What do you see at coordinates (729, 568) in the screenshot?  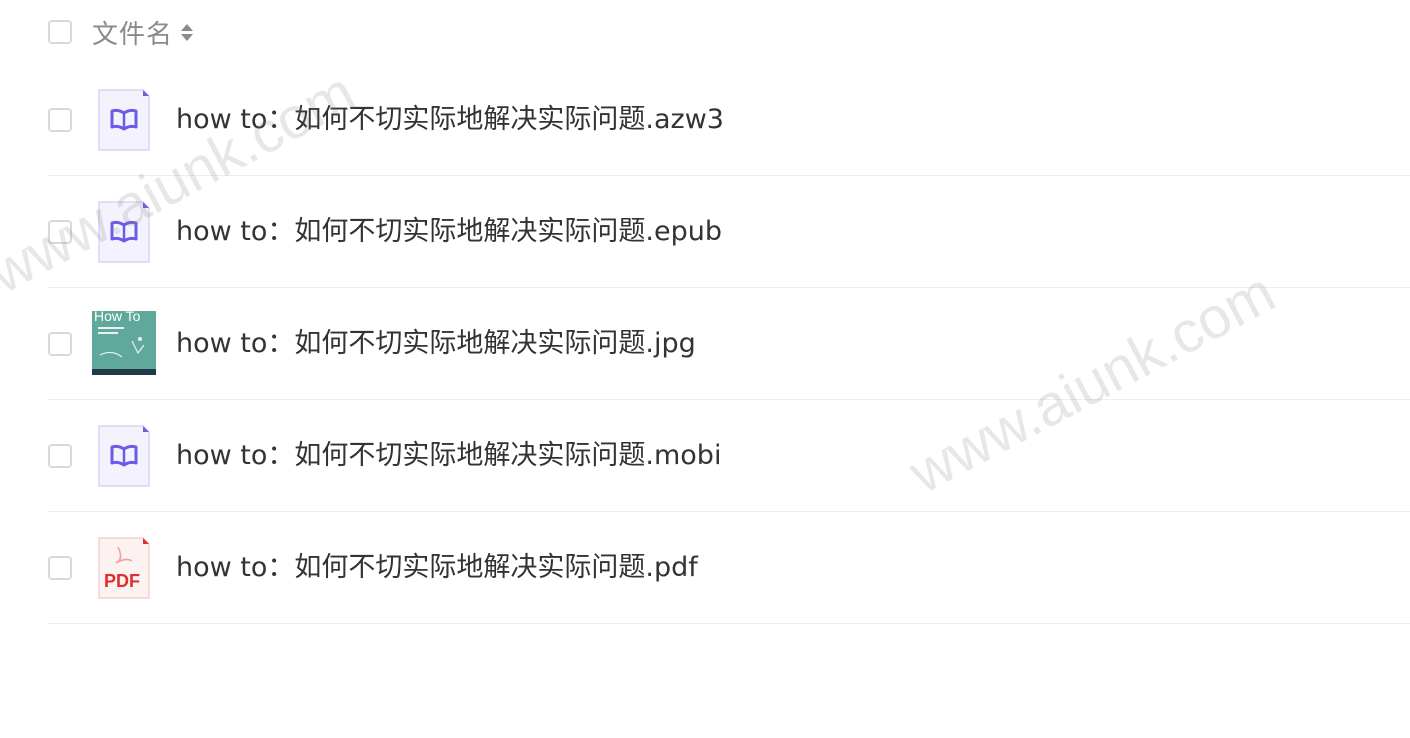 I see `file-row: PDF how to：如何不切实际地解决实际问题.pdf` at bounding box center [729, 568].